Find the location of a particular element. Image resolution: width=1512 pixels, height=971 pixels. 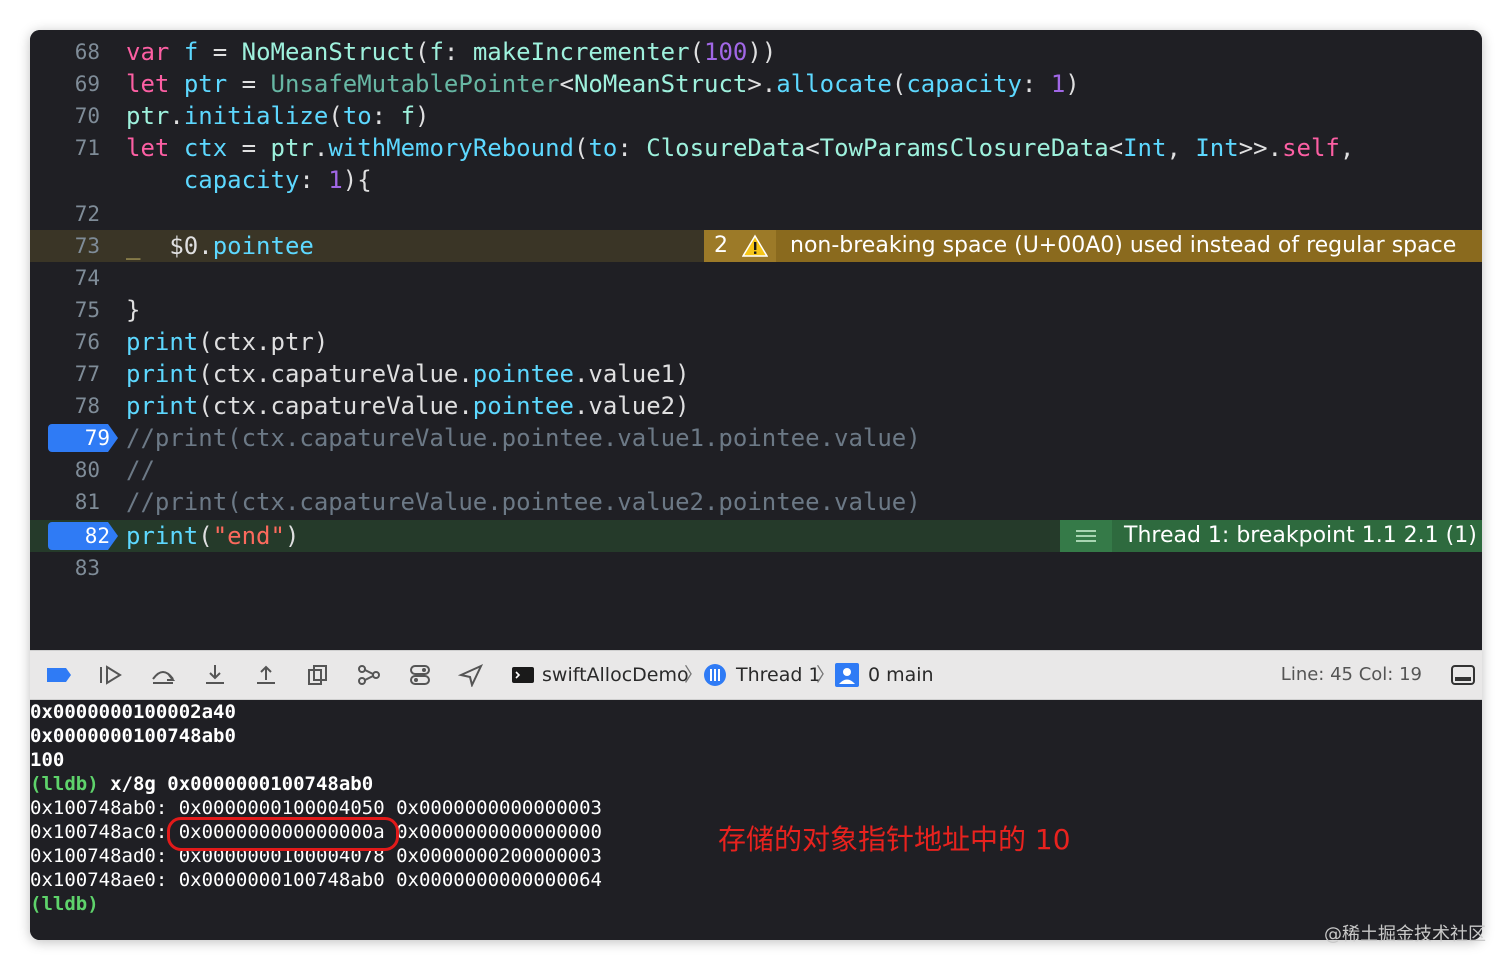

code-token: let is located at coordinates (148, 84).